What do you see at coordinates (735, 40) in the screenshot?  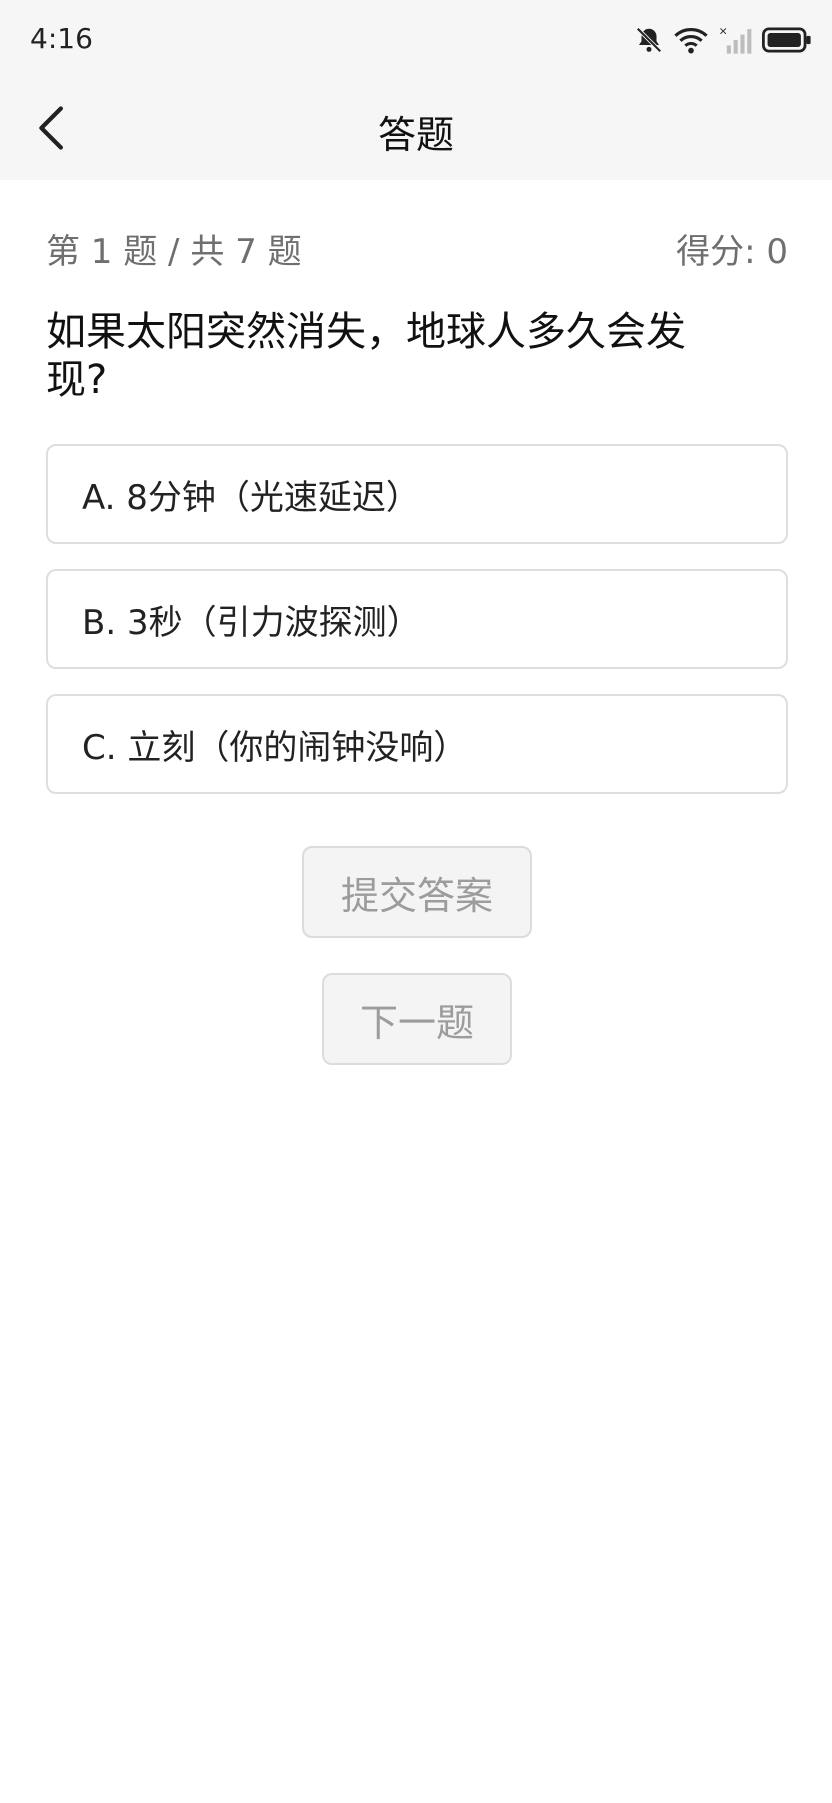 I see `signal-icon: ×` at bounding box center [735, 40].